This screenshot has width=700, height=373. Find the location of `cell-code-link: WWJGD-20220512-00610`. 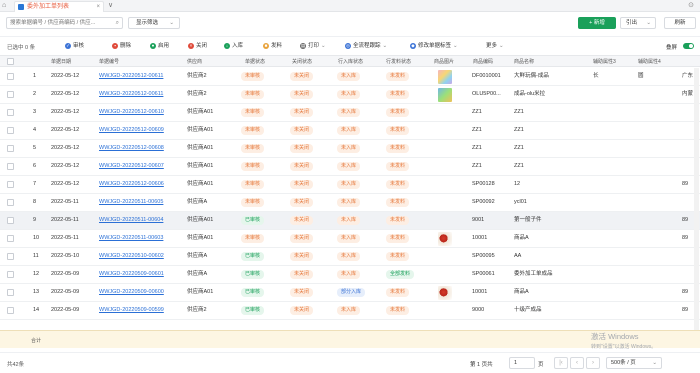

cell-code-link: WWJGD-20220512-00610 is located at coordinates (131, 112).